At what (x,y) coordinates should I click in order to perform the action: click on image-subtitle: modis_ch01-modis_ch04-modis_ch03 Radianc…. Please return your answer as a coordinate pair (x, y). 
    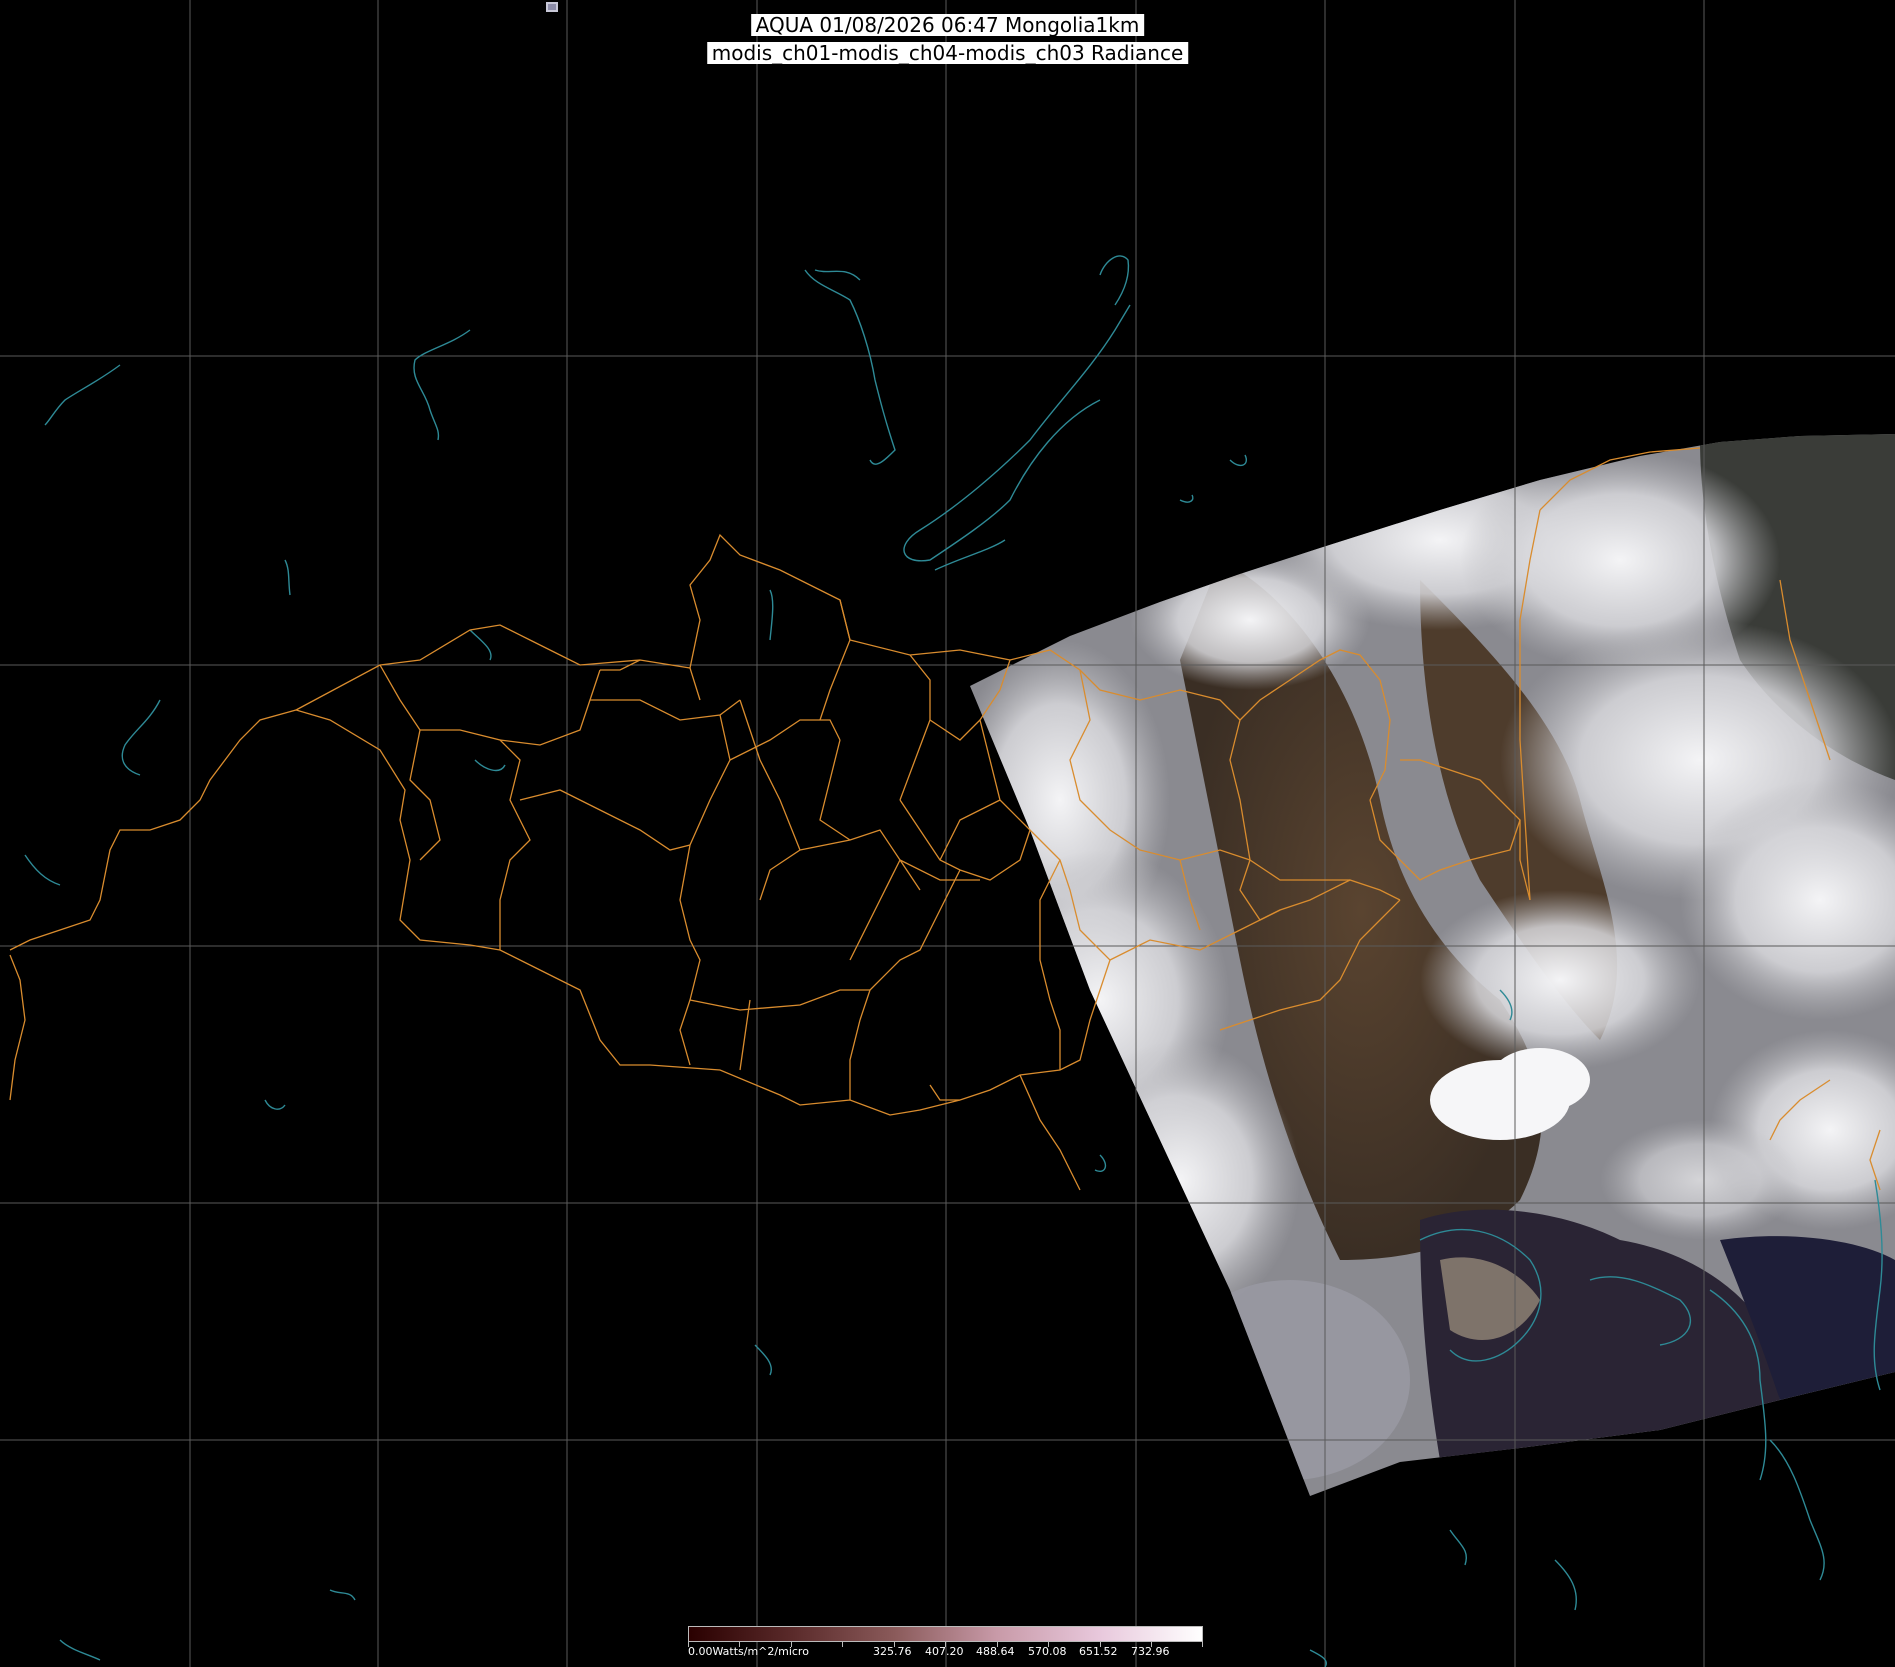
    Looking at the image, I should click on (947, 53).